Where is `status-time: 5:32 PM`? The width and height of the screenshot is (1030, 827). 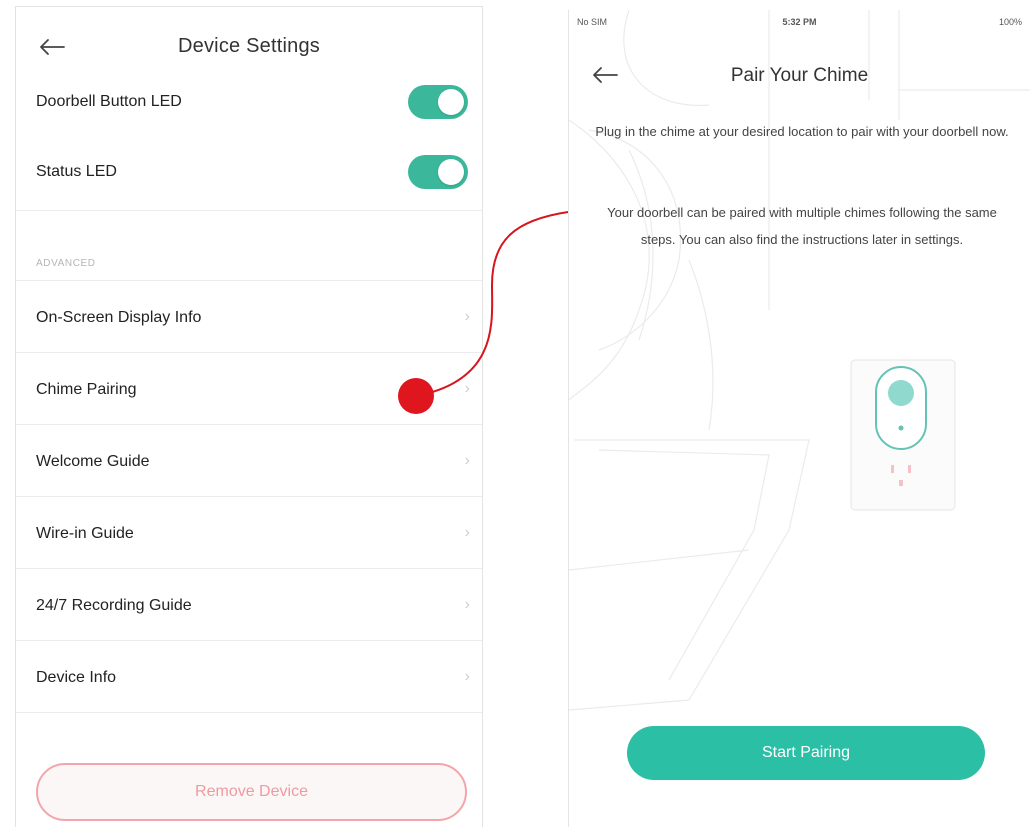 status-time: 5:32 PM is located at coordinates (799, 22).